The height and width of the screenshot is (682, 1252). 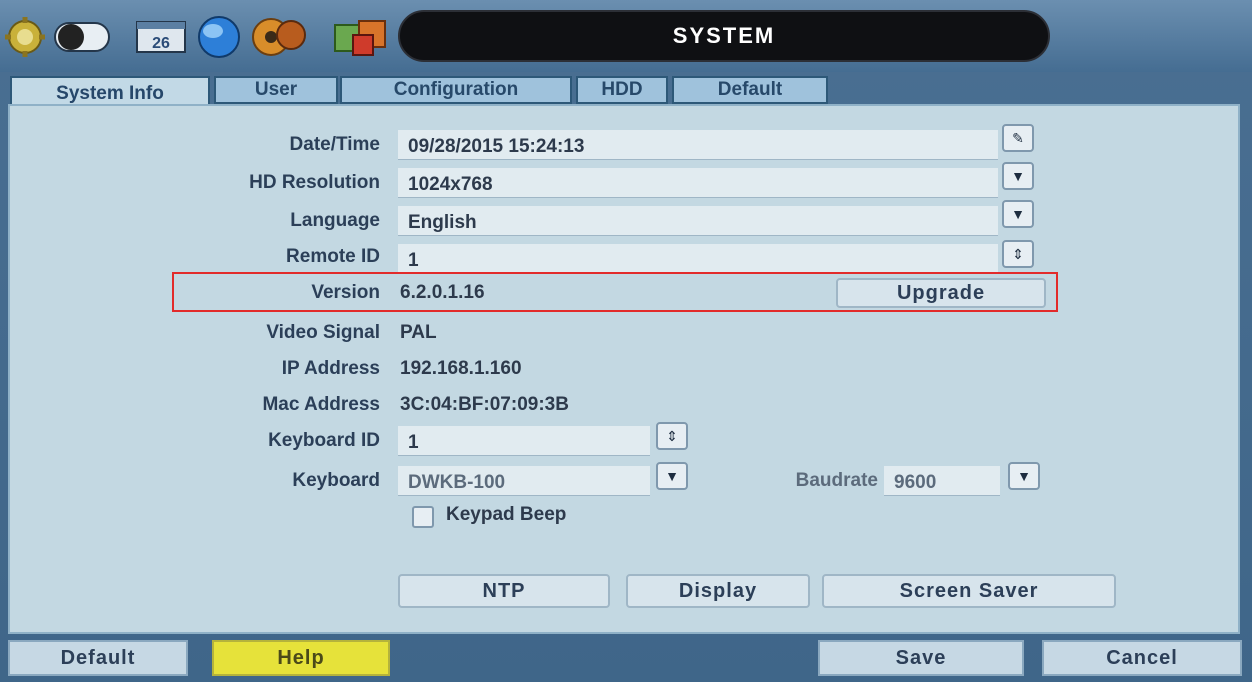 I want to click on display-button: Display, so click(x=718, y=591).